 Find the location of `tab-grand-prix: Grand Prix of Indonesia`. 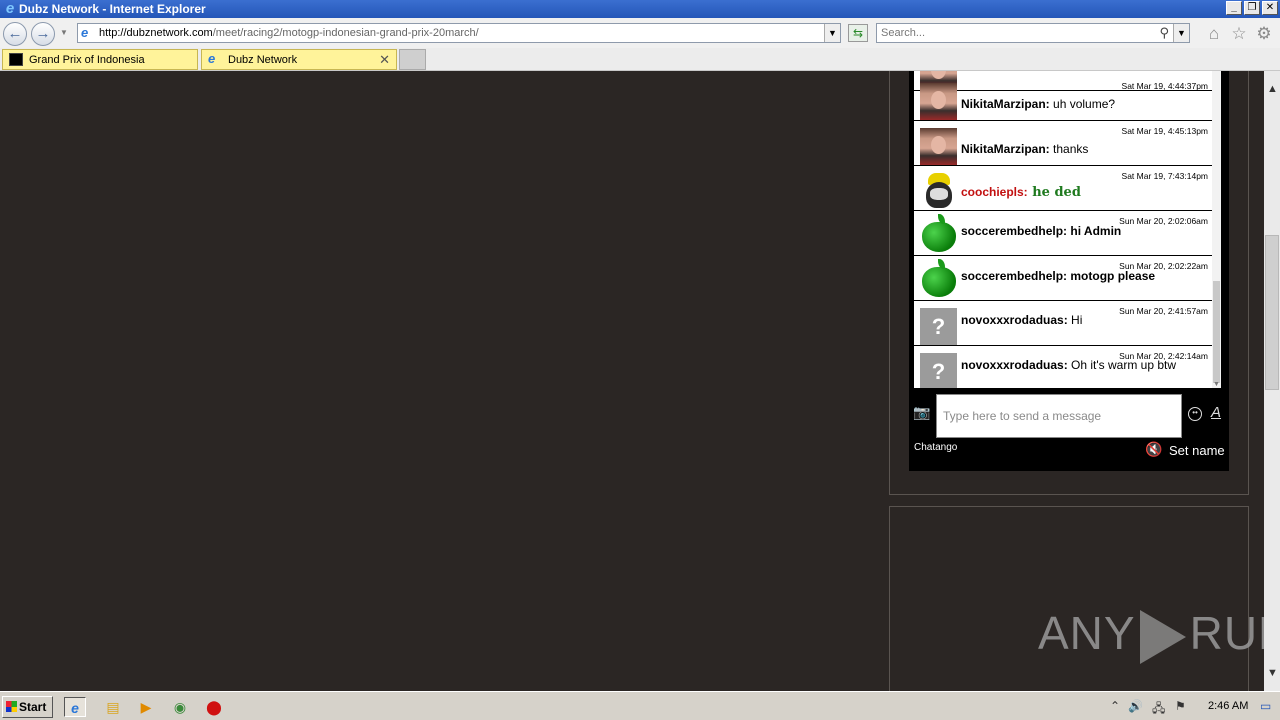

tab-grand-prix: Grand Prix of Indonesia is located at coordinates (100, 59).